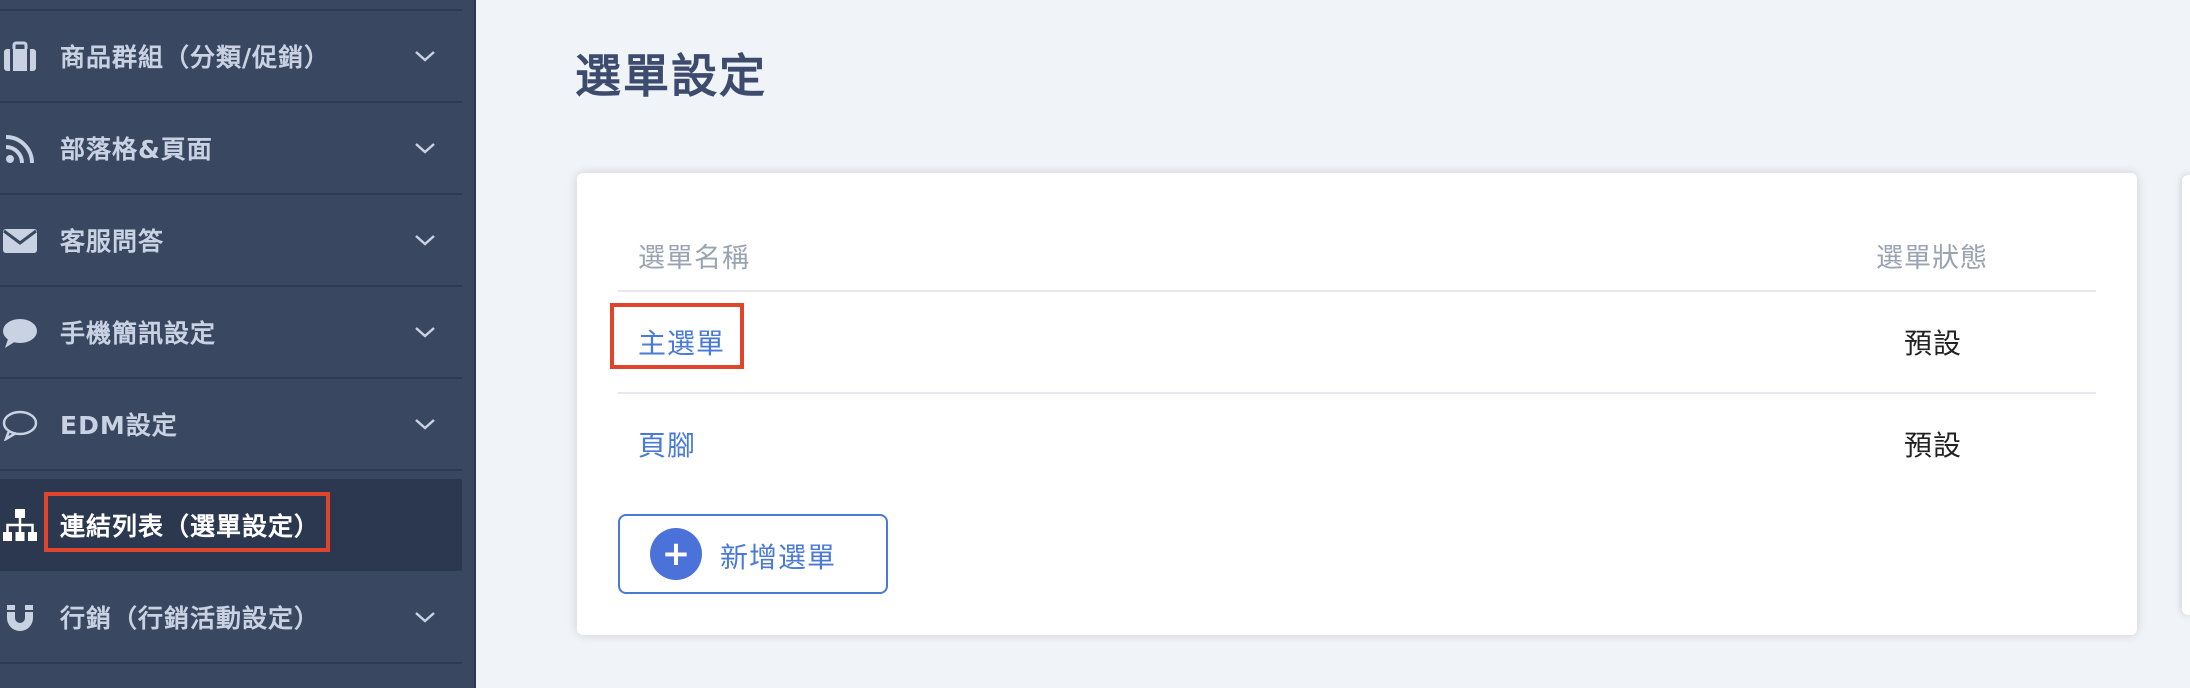 The height and width of the screenshot is (688, 2190). I want to click on sidebar-item-marketing: 行銷（行銷活動設定）, so click(231, 618).